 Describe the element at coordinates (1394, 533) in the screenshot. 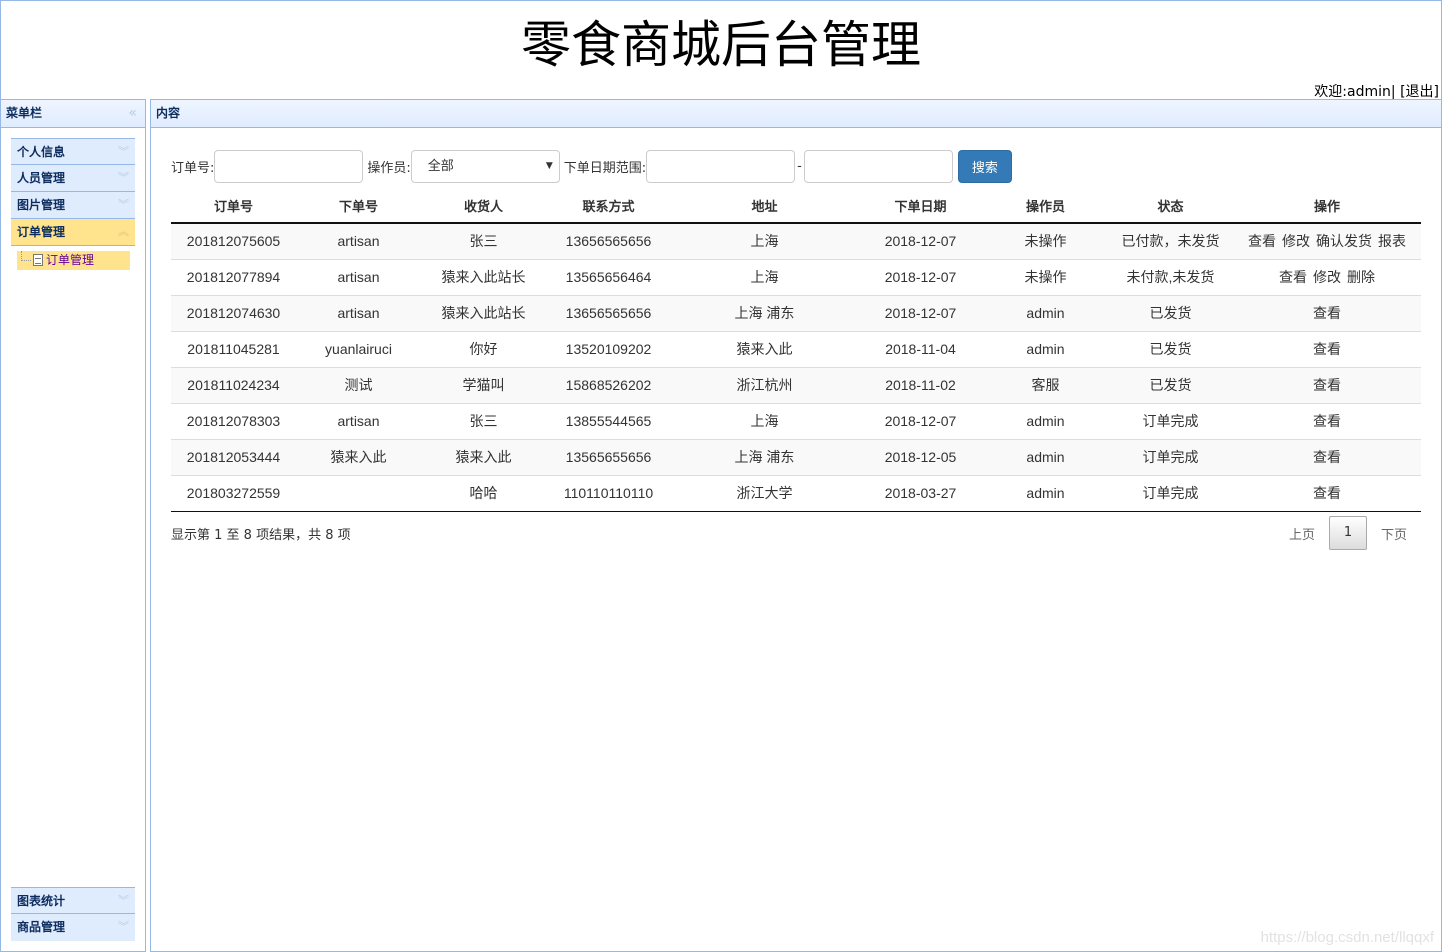

I see `next-page-button: 下页` at that location.